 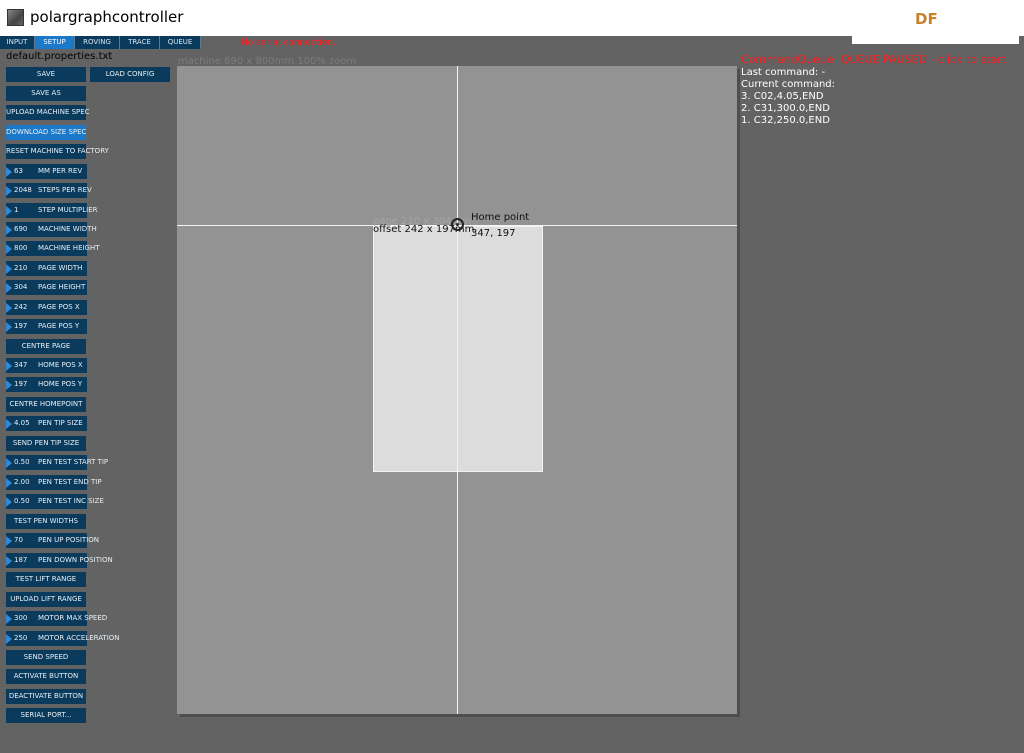 I want to click on activate-button: ACTIVATE BUTTON, so click(x=46, y=676).